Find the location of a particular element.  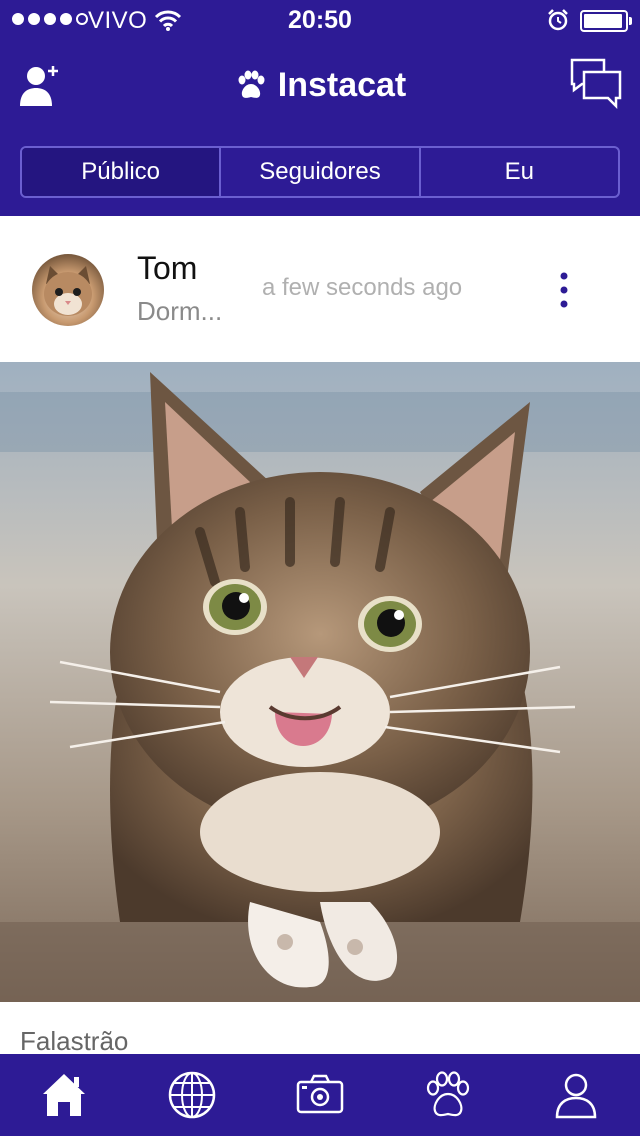

status-time: 20:50 is located at coordinates (320, 20).